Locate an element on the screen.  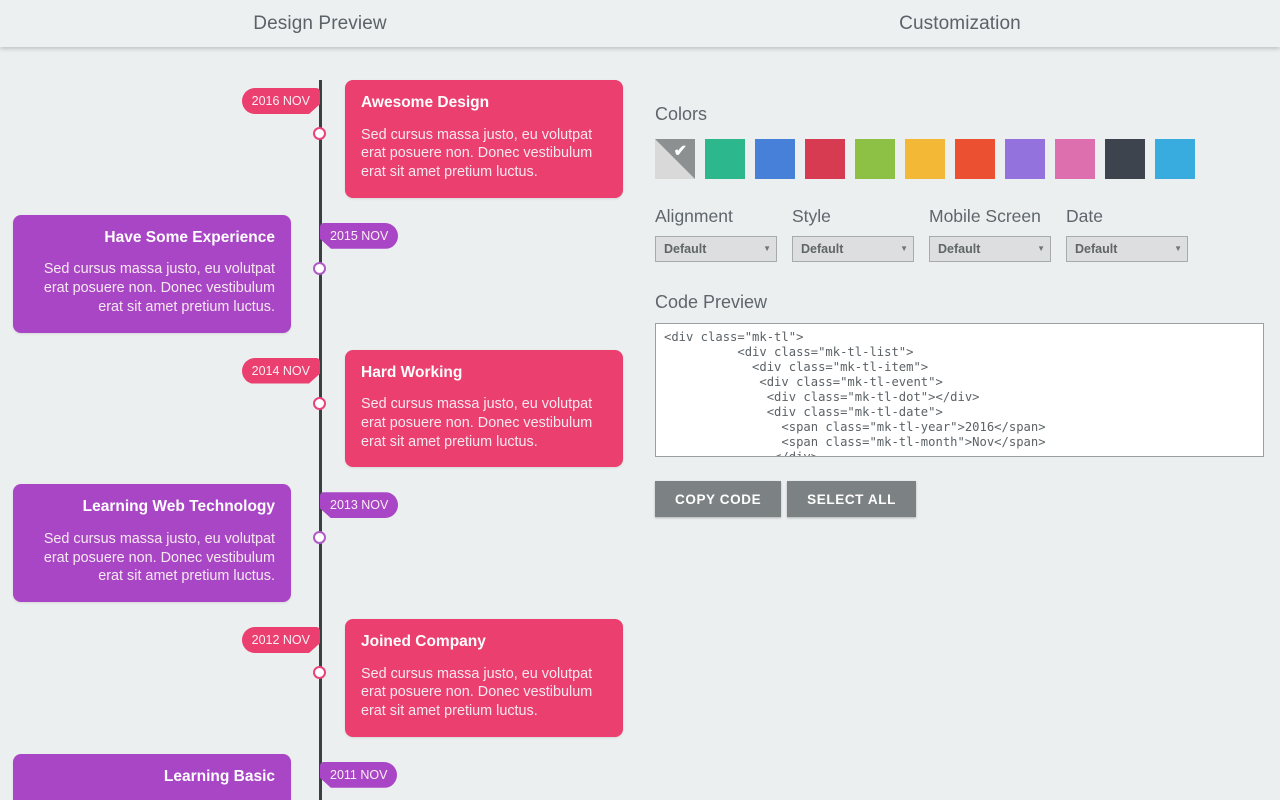
timeline-date-badge: 2013 NOV is located at coordinates (359, 505).